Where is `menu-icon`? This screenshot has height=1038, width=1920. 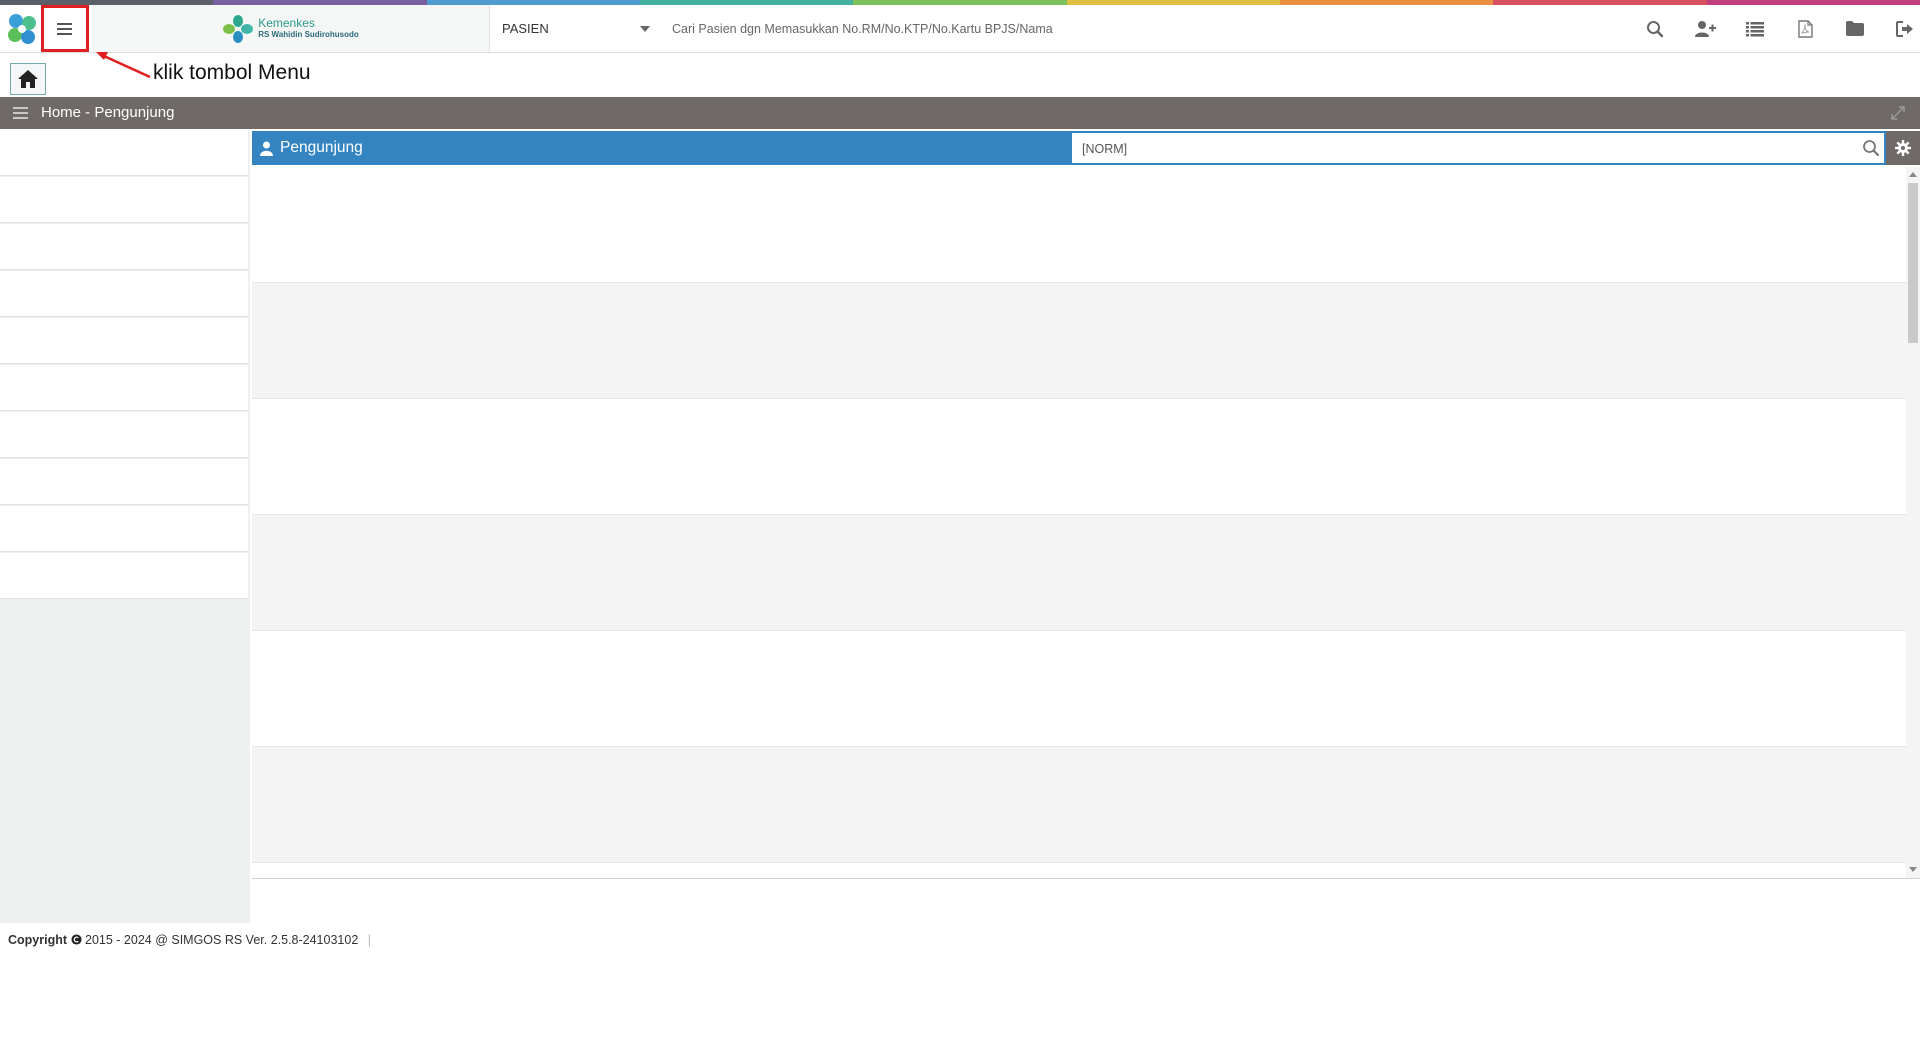 menu-icon is located at coordinates (64, 28).